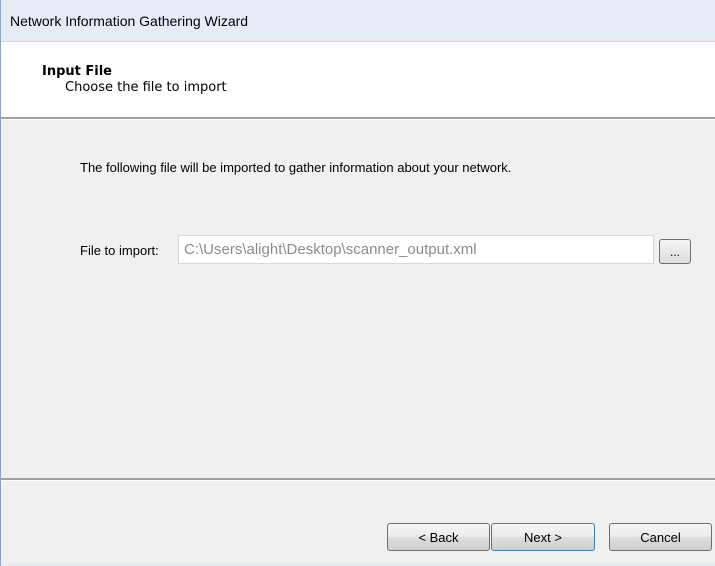 The width and height of the screenshot is (715, 566). Describe the element at coordinates (416, 249) in the screenshot. I see `file-path-input` at that location.